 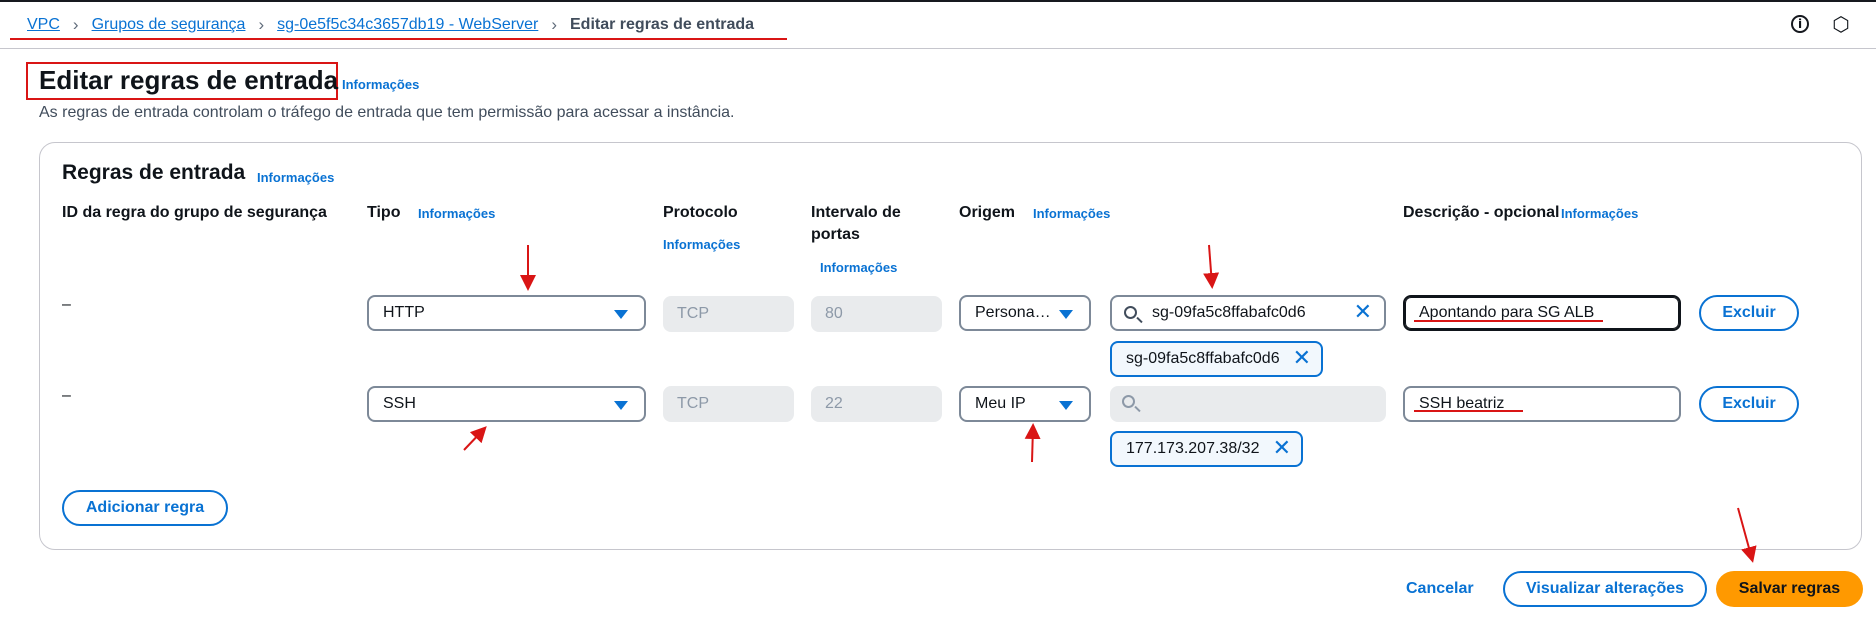 I want to click on add-rule-button: Adicionar regra, so click(x=145, y=508).